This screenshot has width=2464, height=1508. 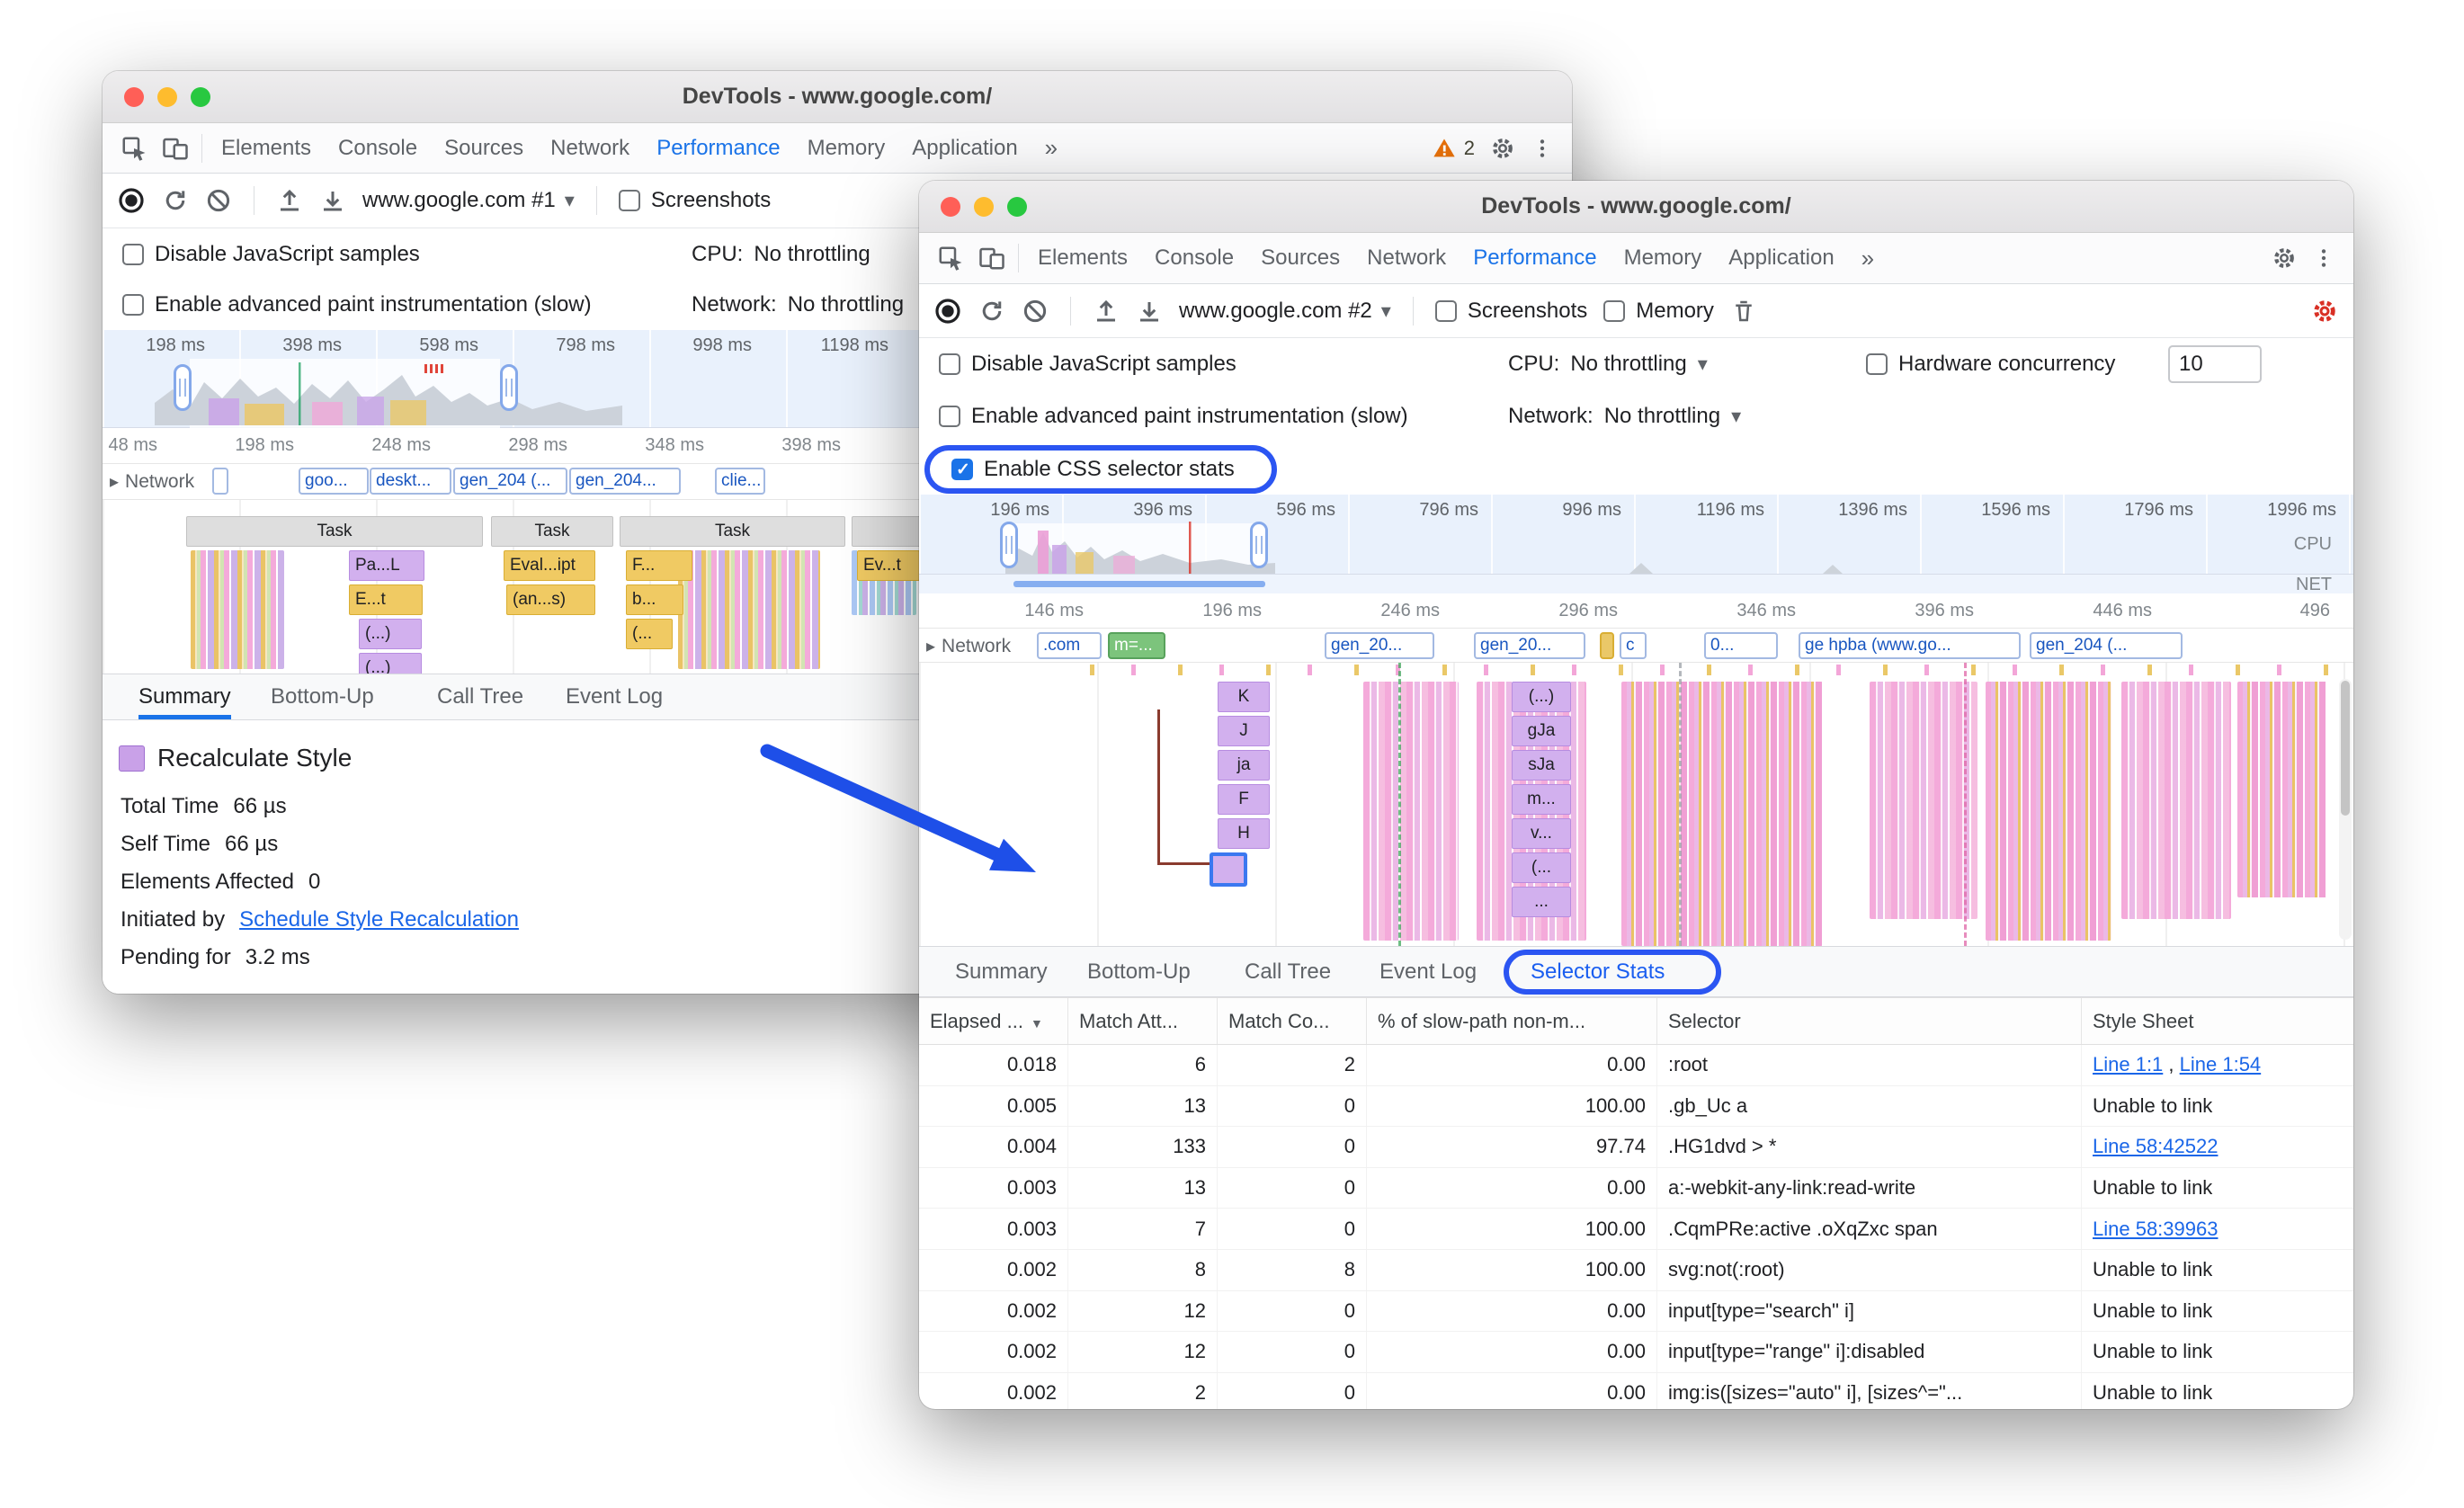 I want to click on tab-console: Console, so click(x=1194, y=258).